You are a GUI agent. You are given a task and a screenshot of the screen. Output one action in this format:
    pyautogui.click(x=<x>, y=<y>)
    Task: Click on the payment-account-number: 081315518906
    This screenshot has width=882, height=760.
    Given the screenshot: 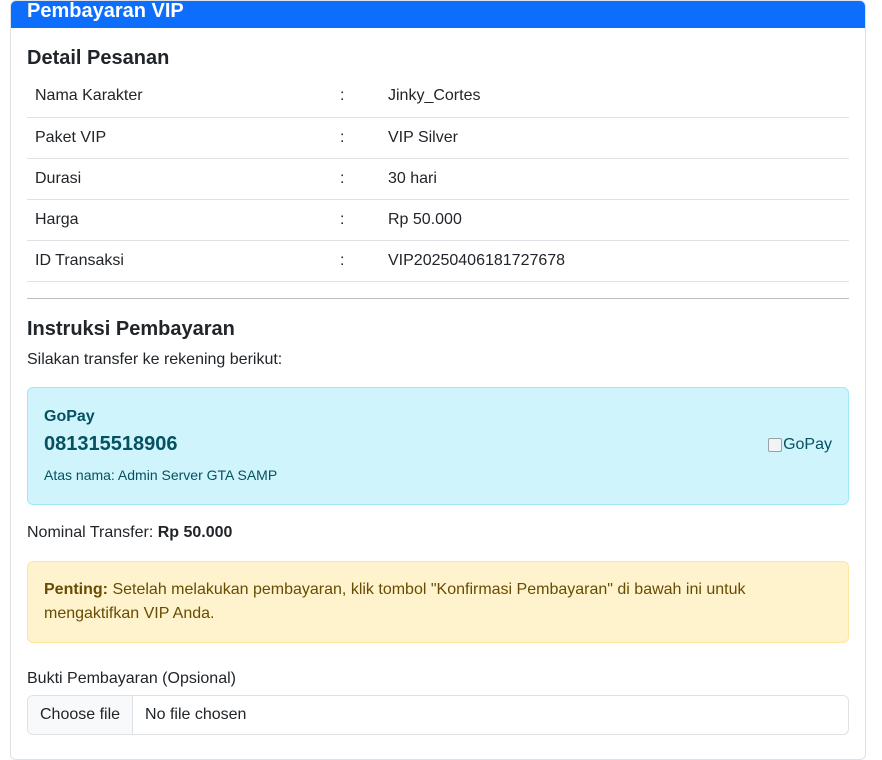 What is the action you would take?
    pyautogui.click(x=111, y=443)
    